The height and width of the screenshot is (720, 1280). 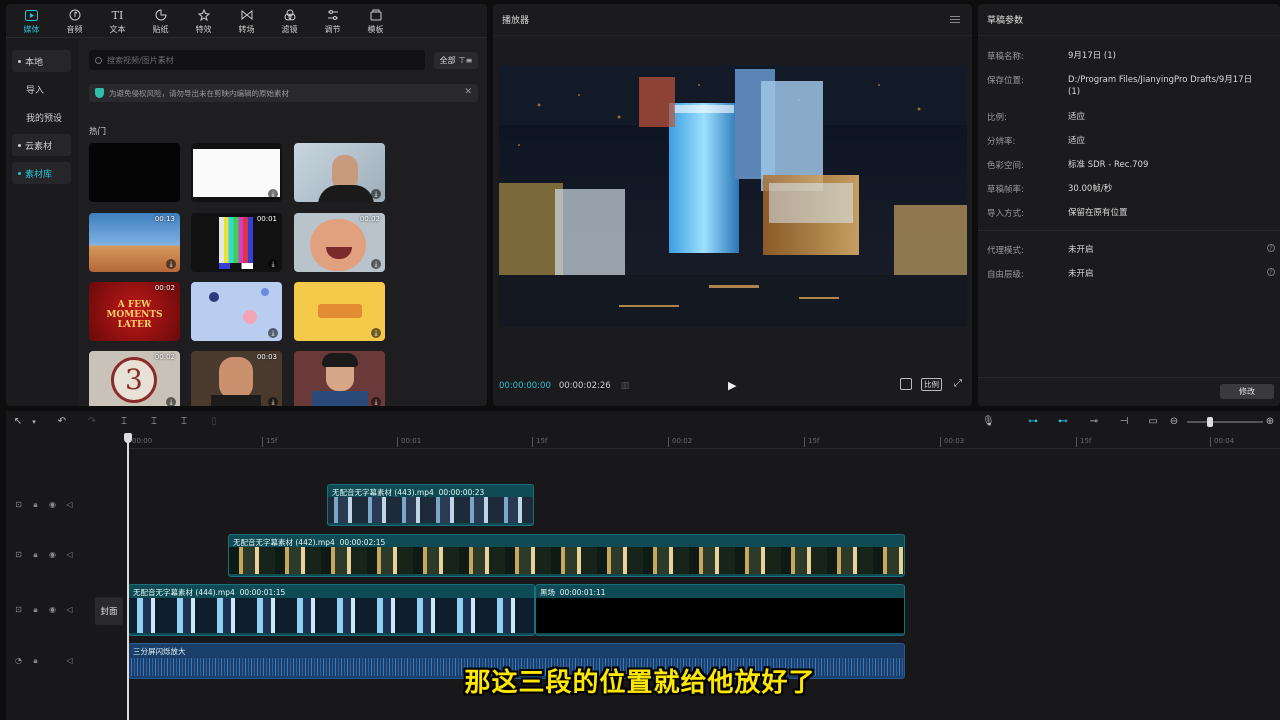 What do you see at coordinates (430, 510) in the screenshot?
I see `clip-frames` at bounding box center [430, 510].